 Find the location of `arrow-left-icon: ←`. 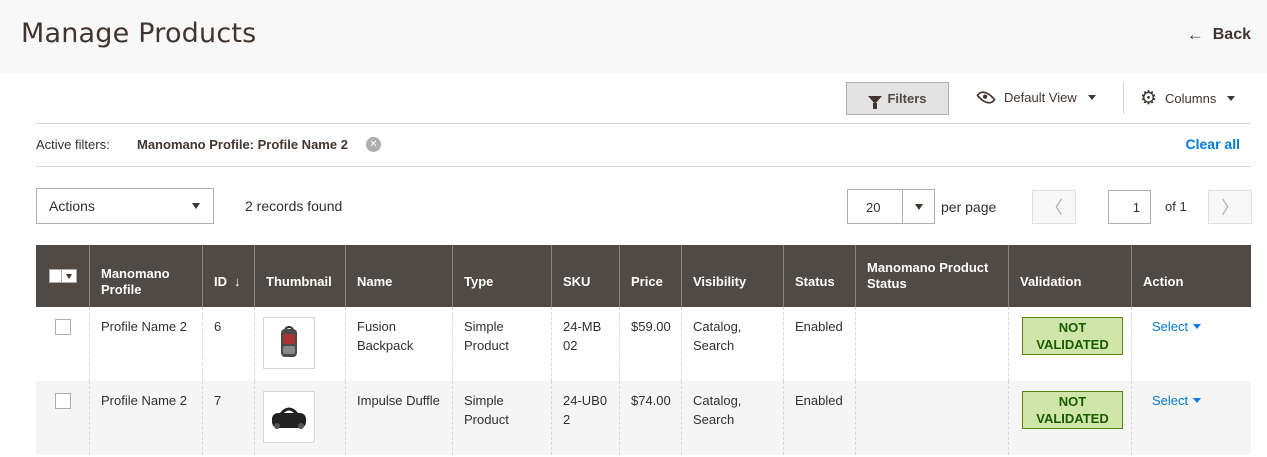

arrow-left-icon: ← is located at coordinates (1195, 34).